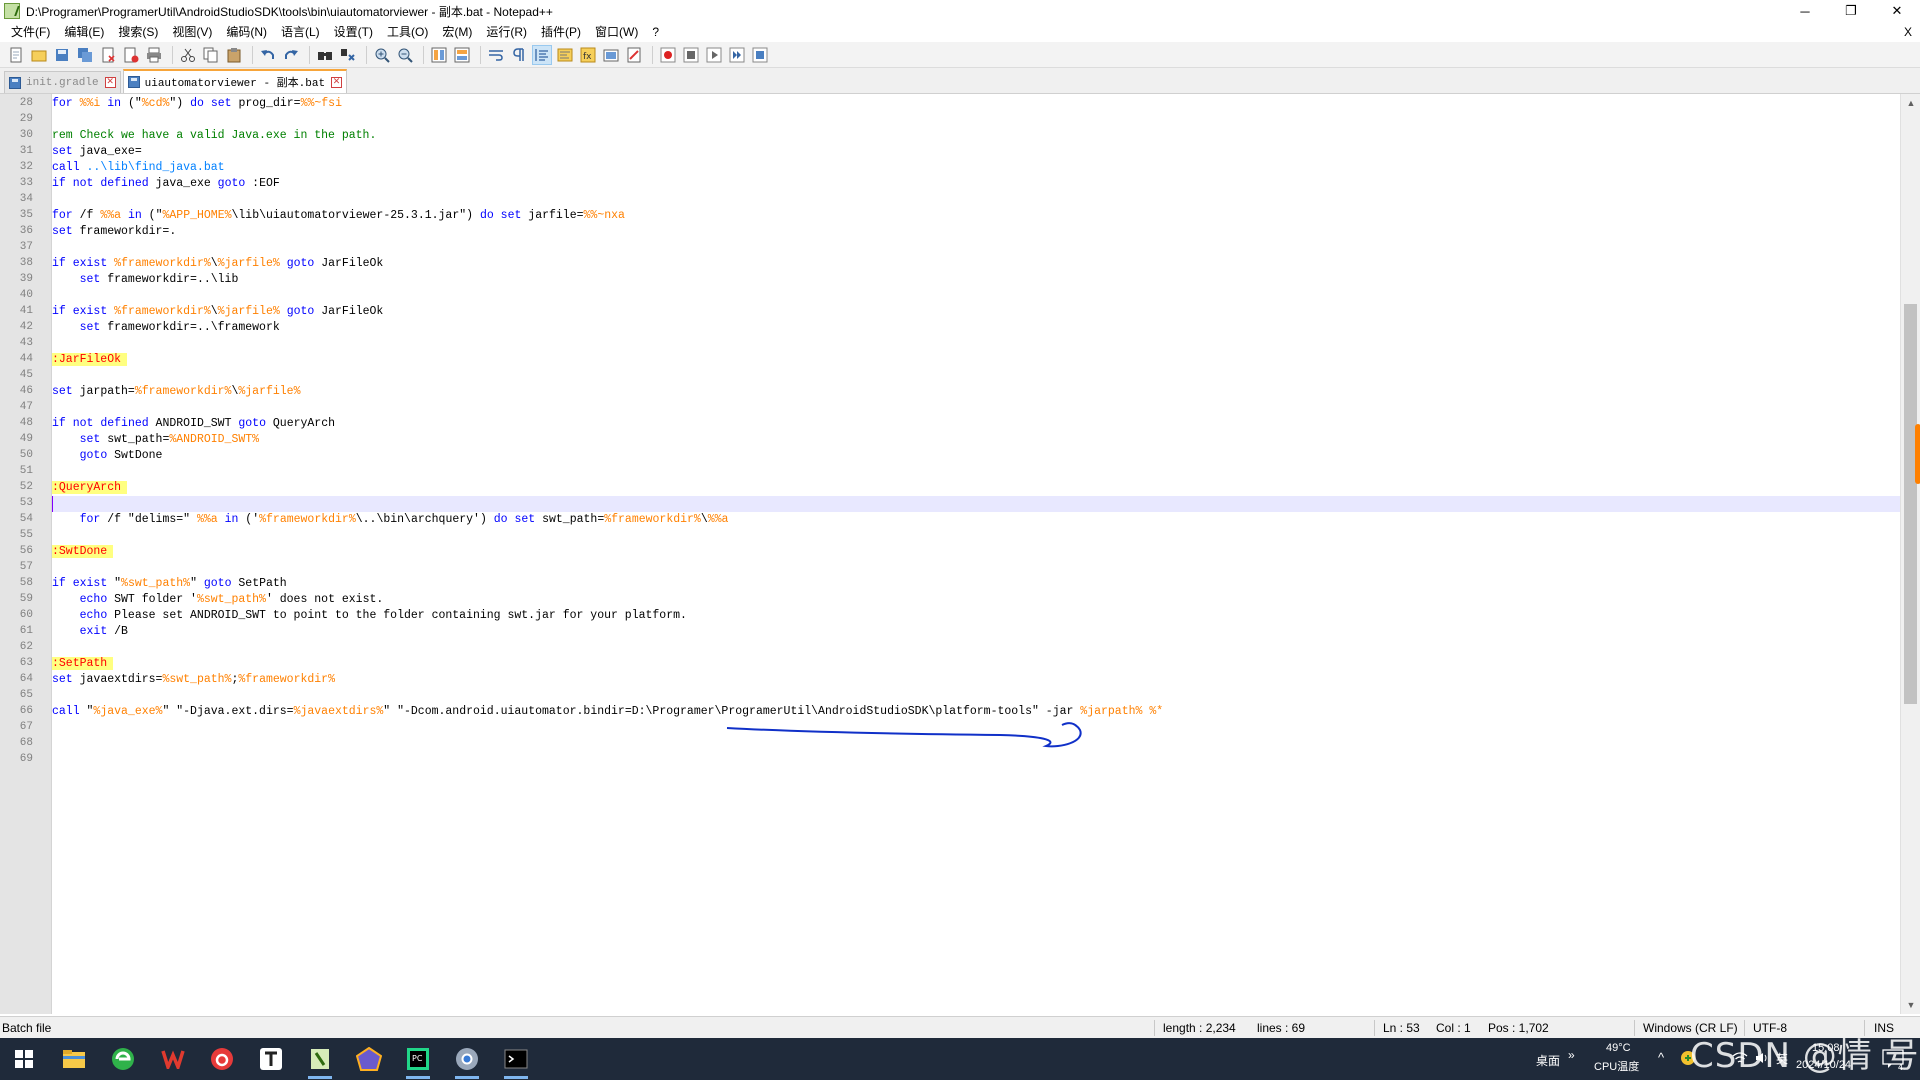 The width and height of the screenshot is (1920, 1080). I want to click on tray-overflow-icon: ^, so click(1661, 1057).